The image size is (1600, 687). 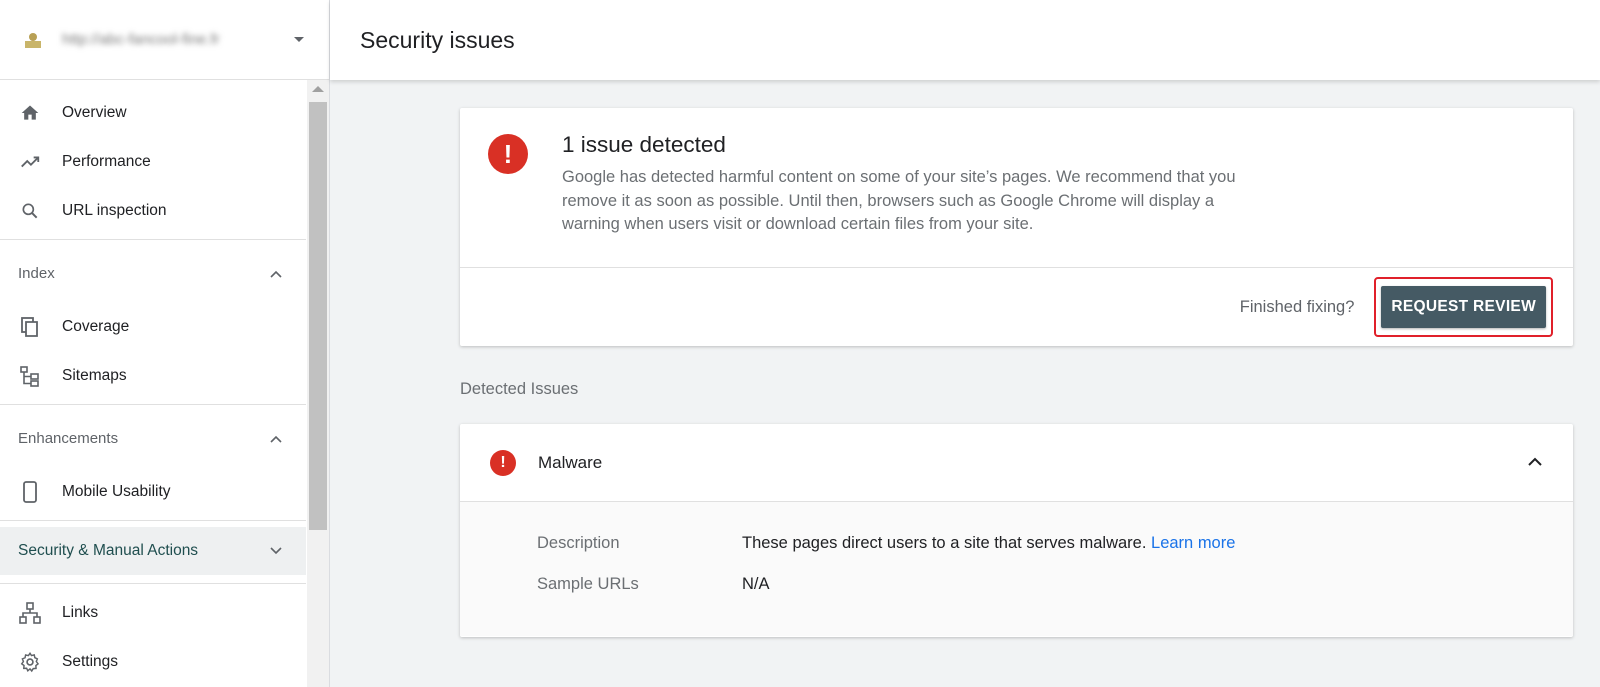 I want to click on sidebar-item-mobile-usability: Mobile Usability, so click(x=153, y=491).